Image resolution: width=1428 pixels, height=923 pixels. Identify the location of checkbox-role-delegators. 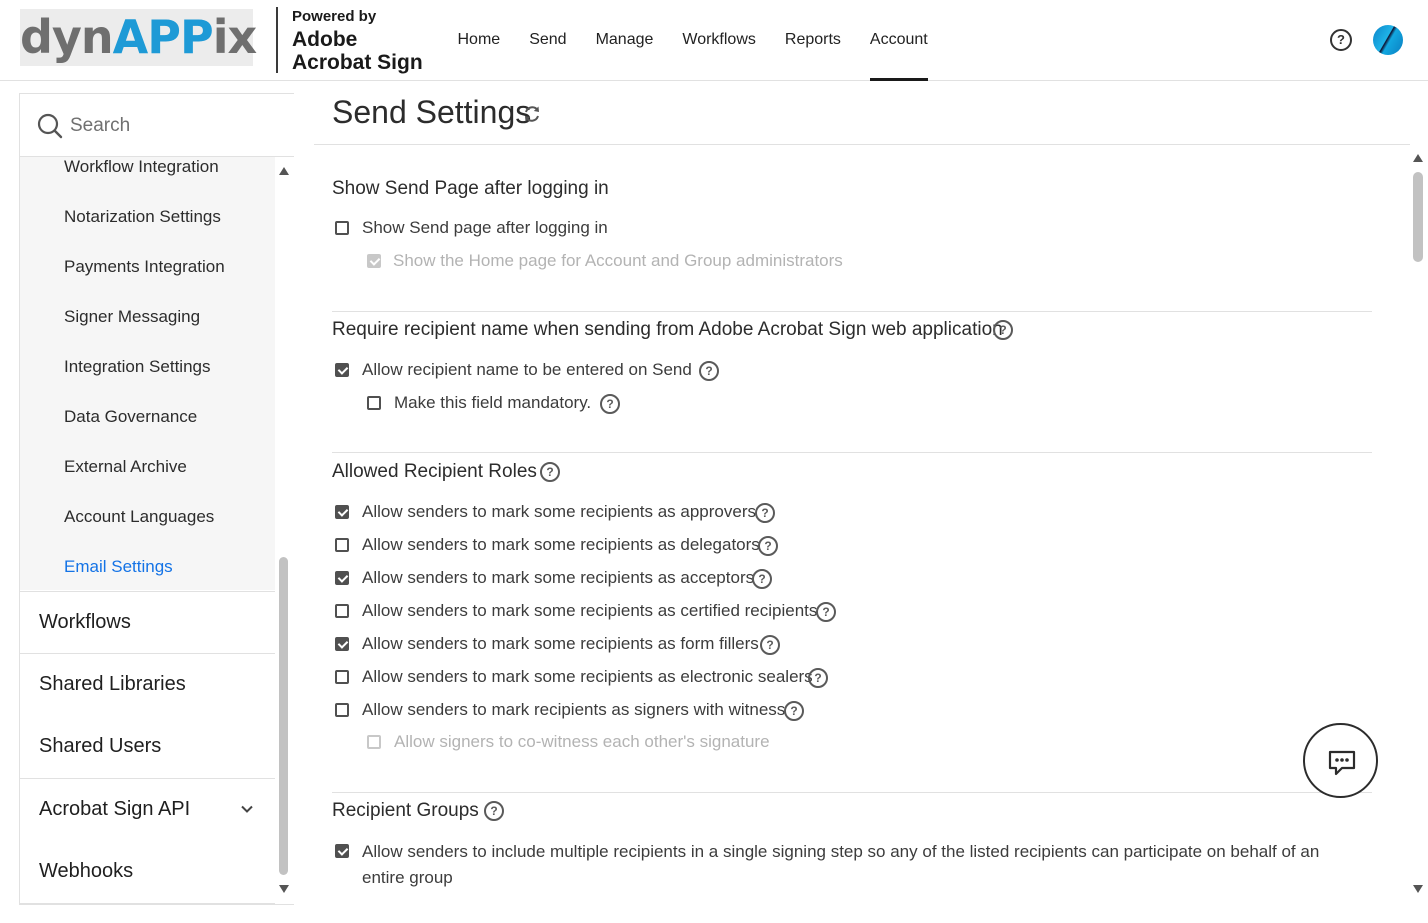
(342, 545).